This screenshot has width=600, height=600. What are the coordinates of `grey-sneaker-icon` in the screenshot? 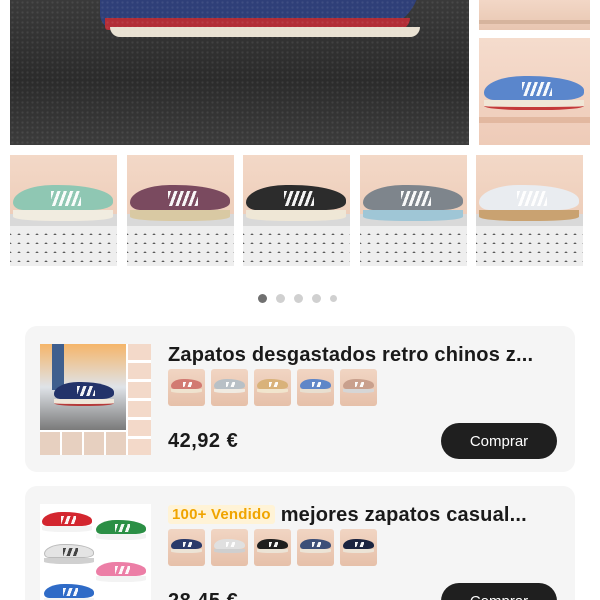 It's located at (412, 203).